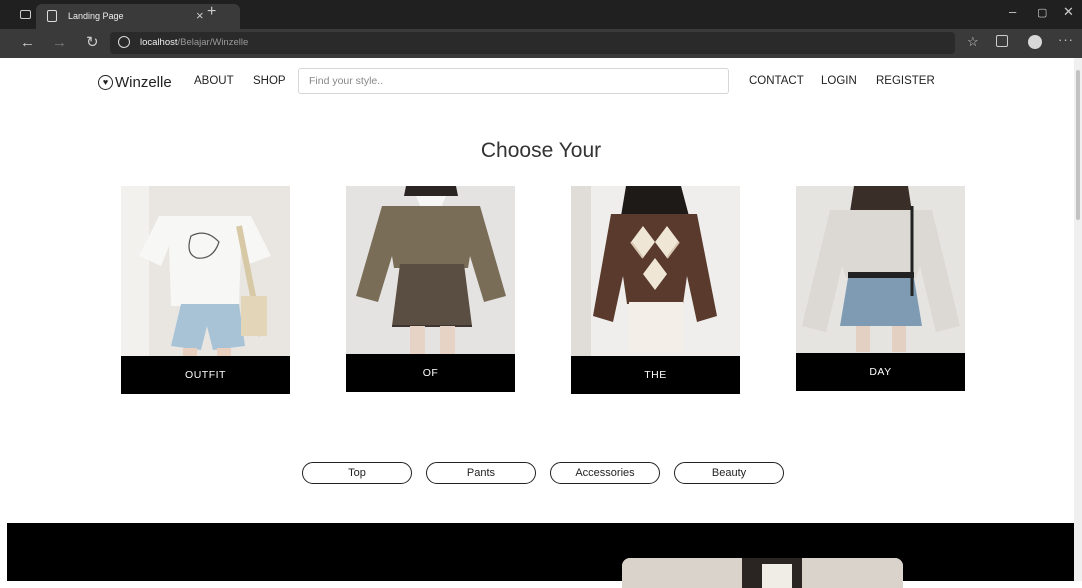 The width and height of the screenshot is (1082, 588). Describe the element at coordinates (124, 42) in the screenshot. I see `globe-icon` at that location.